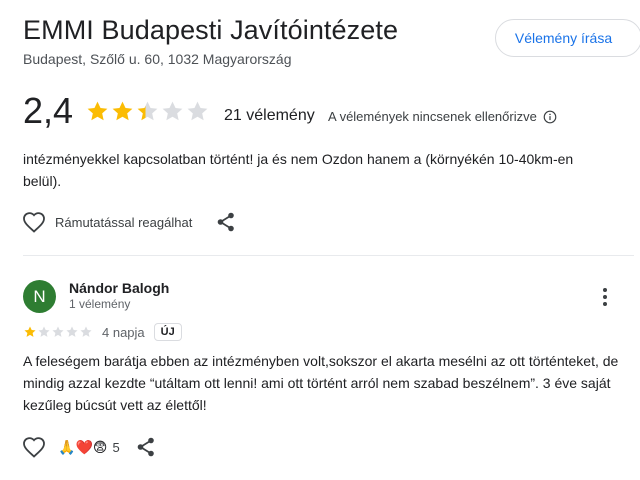 This screenshot has height=480, width=640. I want to click on review-rating-row: 4 napja ÚJ, so click(102, 332).